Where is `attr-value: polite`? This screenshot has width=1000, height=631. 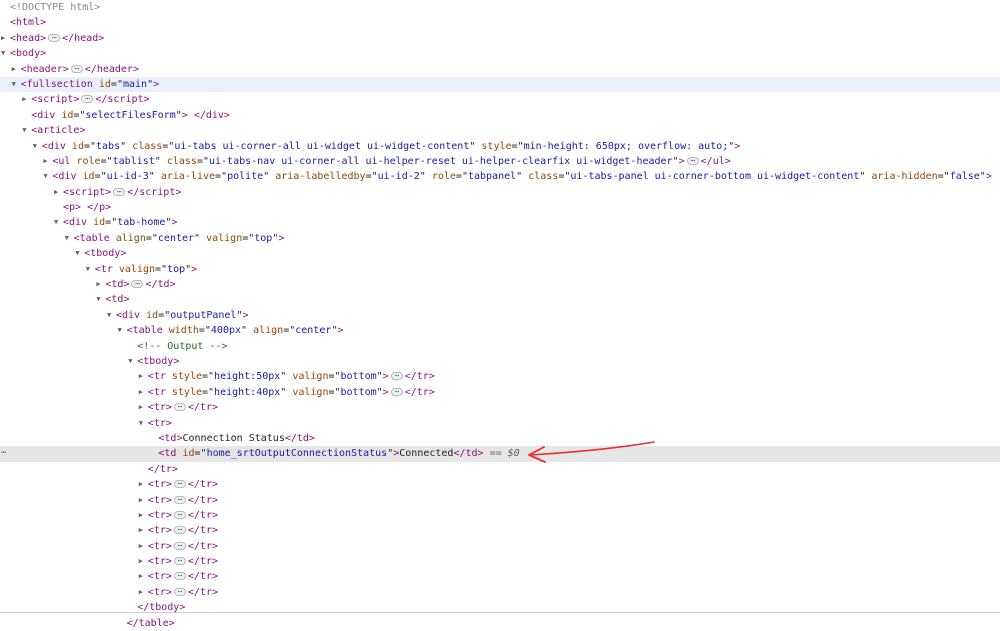 attr-value: polite is located at coordinates (245, 176).